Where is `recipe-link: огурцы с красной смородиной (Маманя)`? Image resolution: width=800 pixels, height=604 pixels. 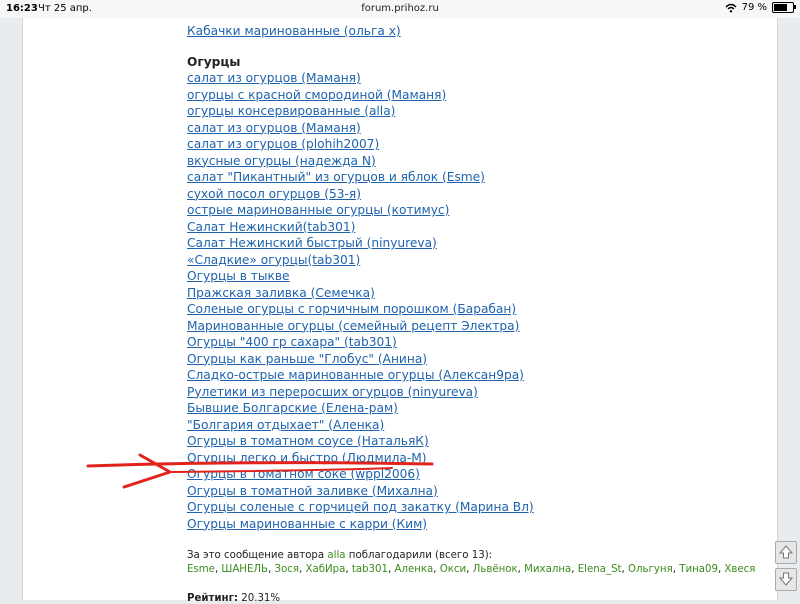
recipe-link: огурцы с красной смородиной (Маманя) is located at coordinates (477, 95).